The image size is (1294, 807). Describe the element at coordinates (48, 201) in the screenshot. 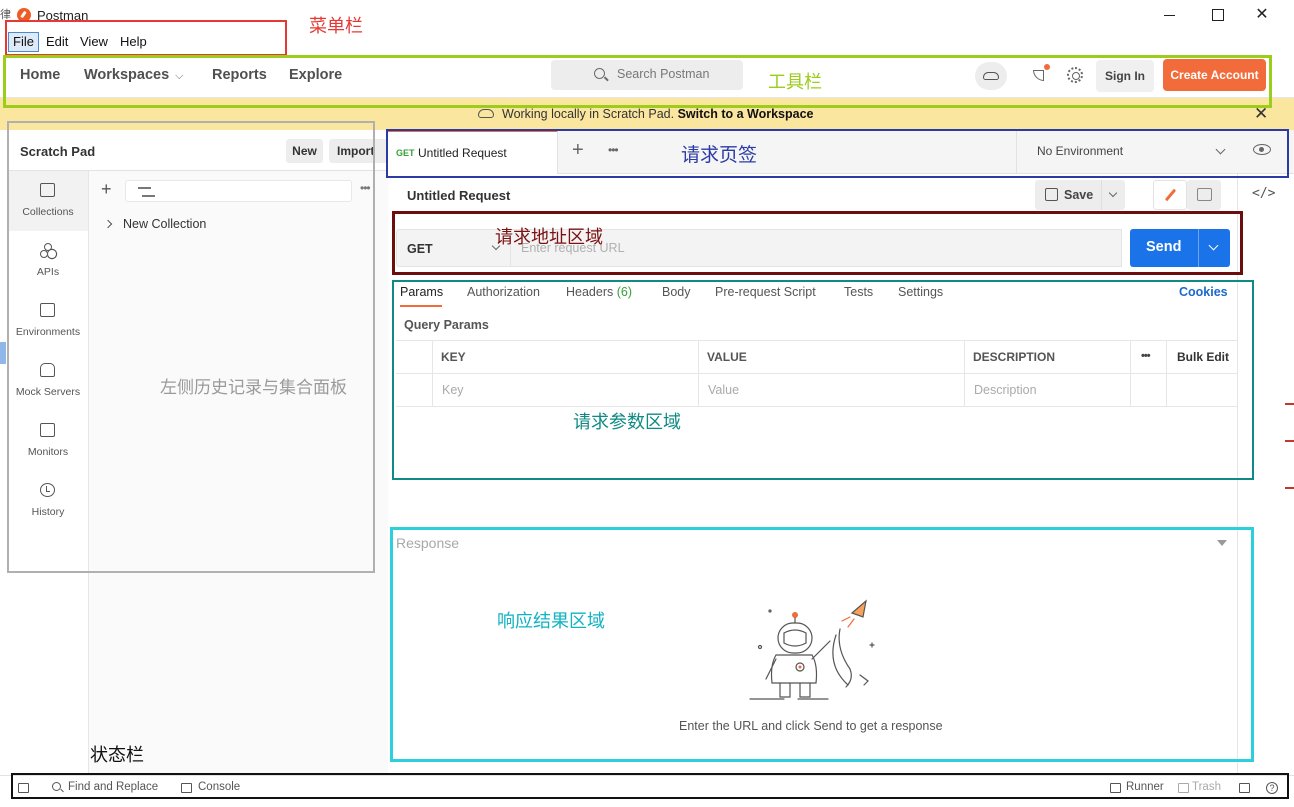

I see `rail-item-collections: Collections` at that location.